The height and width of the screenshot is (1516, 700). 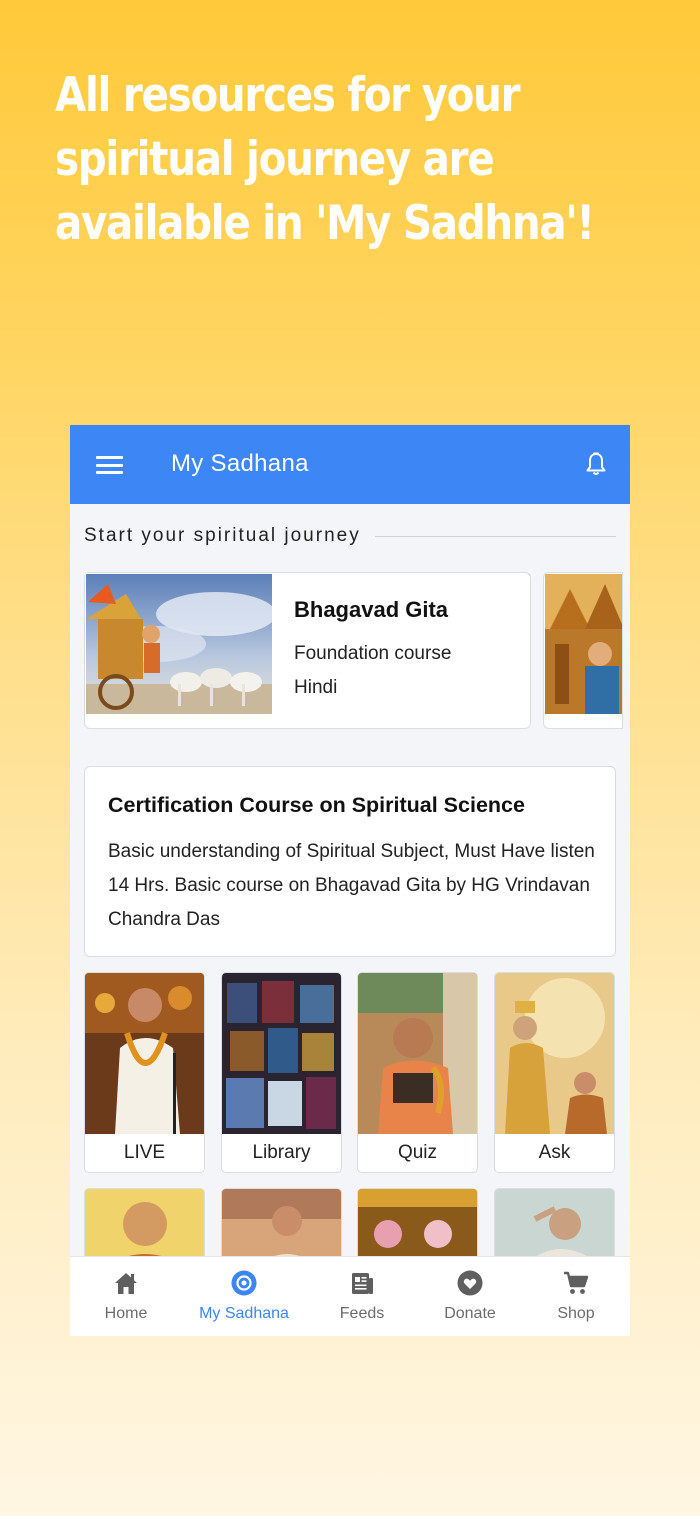 I want to click on tile-ask: Ask, so click(x=554, y=1072).